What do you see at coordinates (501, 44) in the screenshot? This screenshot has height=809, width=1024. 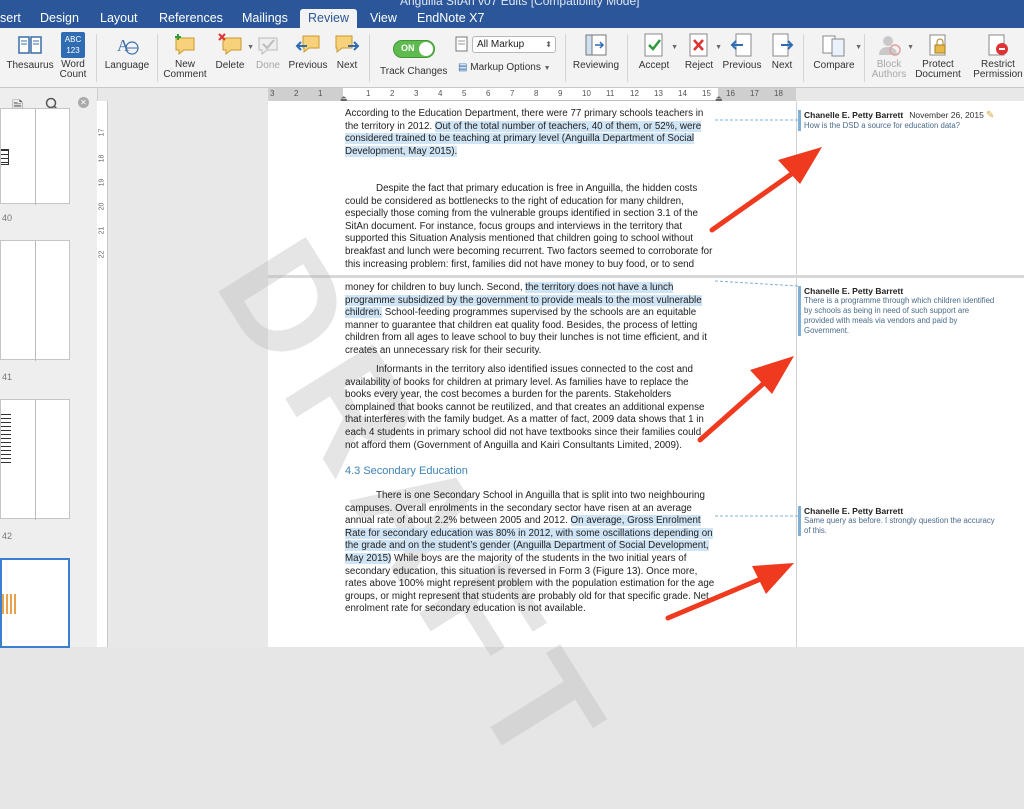 I see `markup-select-value: All Markup` at bounding box center [501, 44].